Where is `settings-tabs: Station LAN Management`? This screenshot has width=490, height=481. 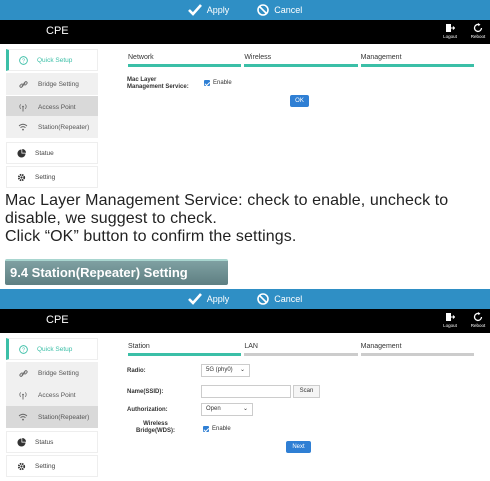 settings-tabs: Station LAN Management is located at coordinates (301, 349).